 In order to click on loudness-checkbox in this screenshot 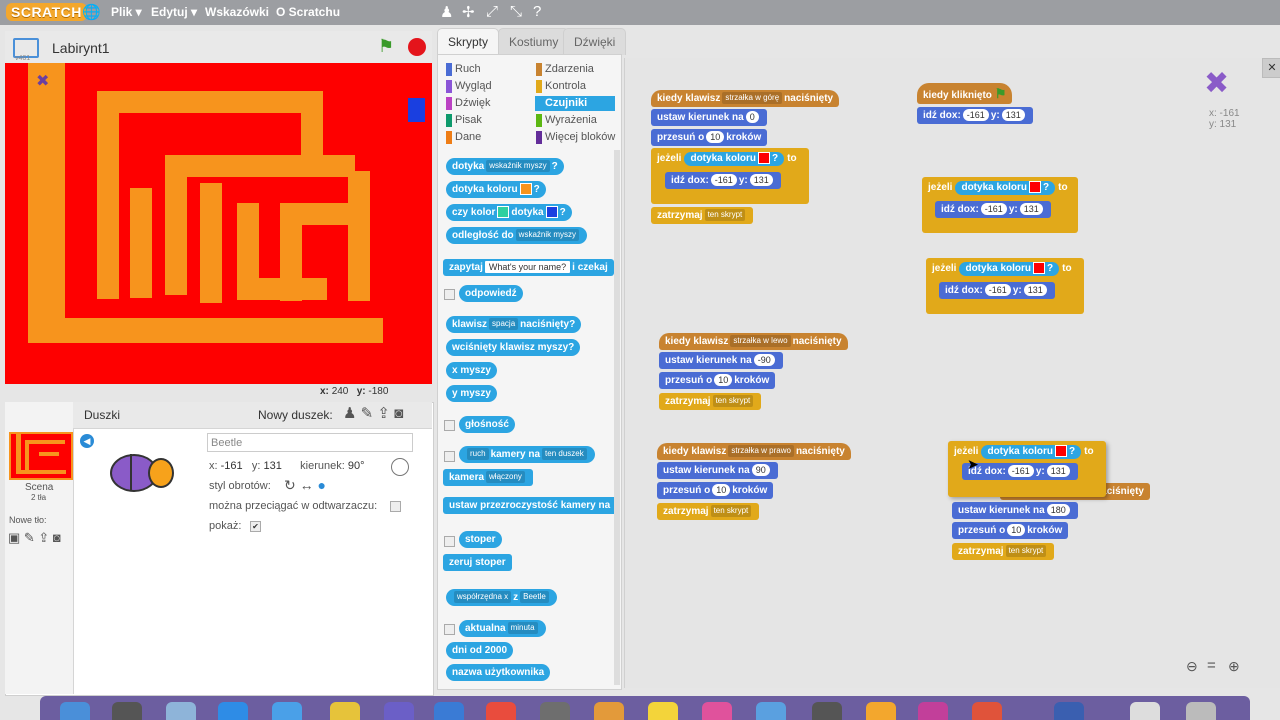, I will do `click(449, 425)`.